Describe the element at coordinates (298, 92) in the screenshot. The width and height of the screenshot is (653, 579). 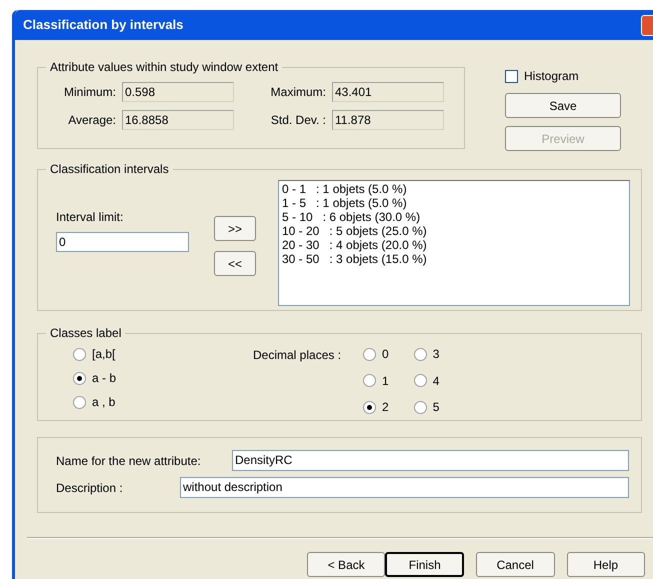
I see `field-label: Maximum:` at that location.